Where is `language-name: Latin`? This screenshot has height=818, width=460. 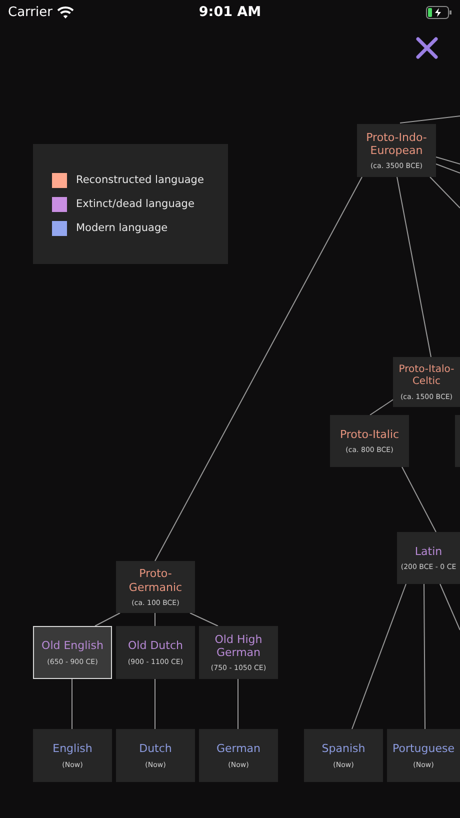 language-name: Latin is located at coordinates (428, 551).